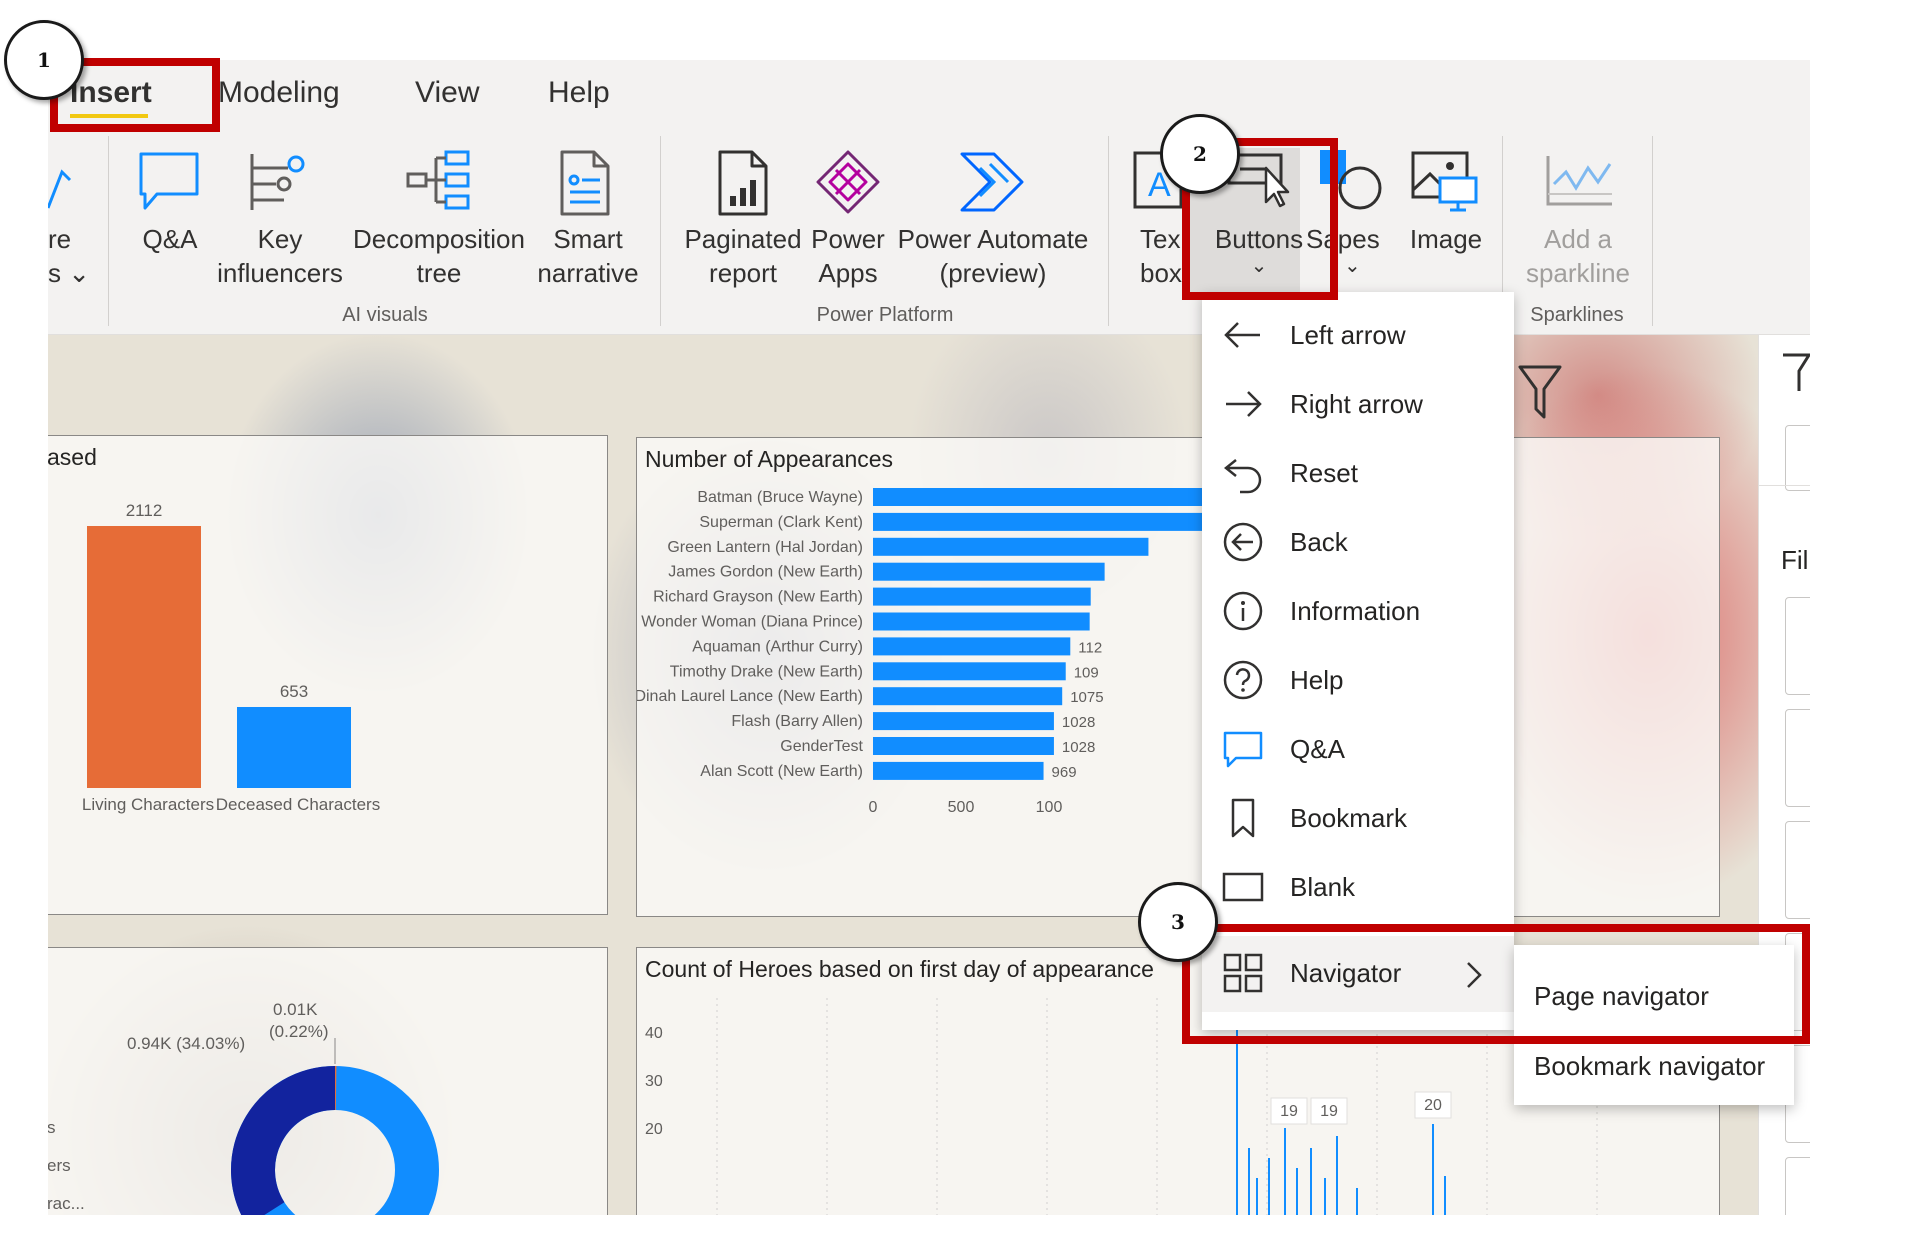 Image resolution: width=1917 pixels, height=1243 pixels. I want to click on blank-icon, so click(1243, 887).